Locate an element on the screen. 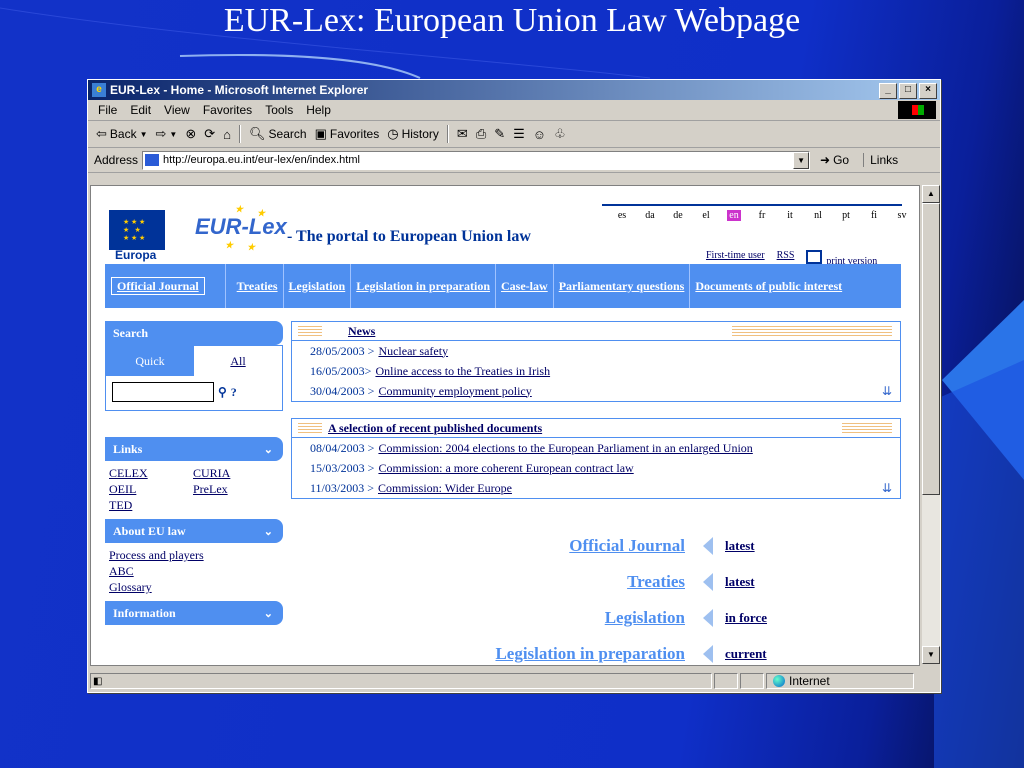  links-panel-header: Links ⌄ is located at coordinates (194, 449).